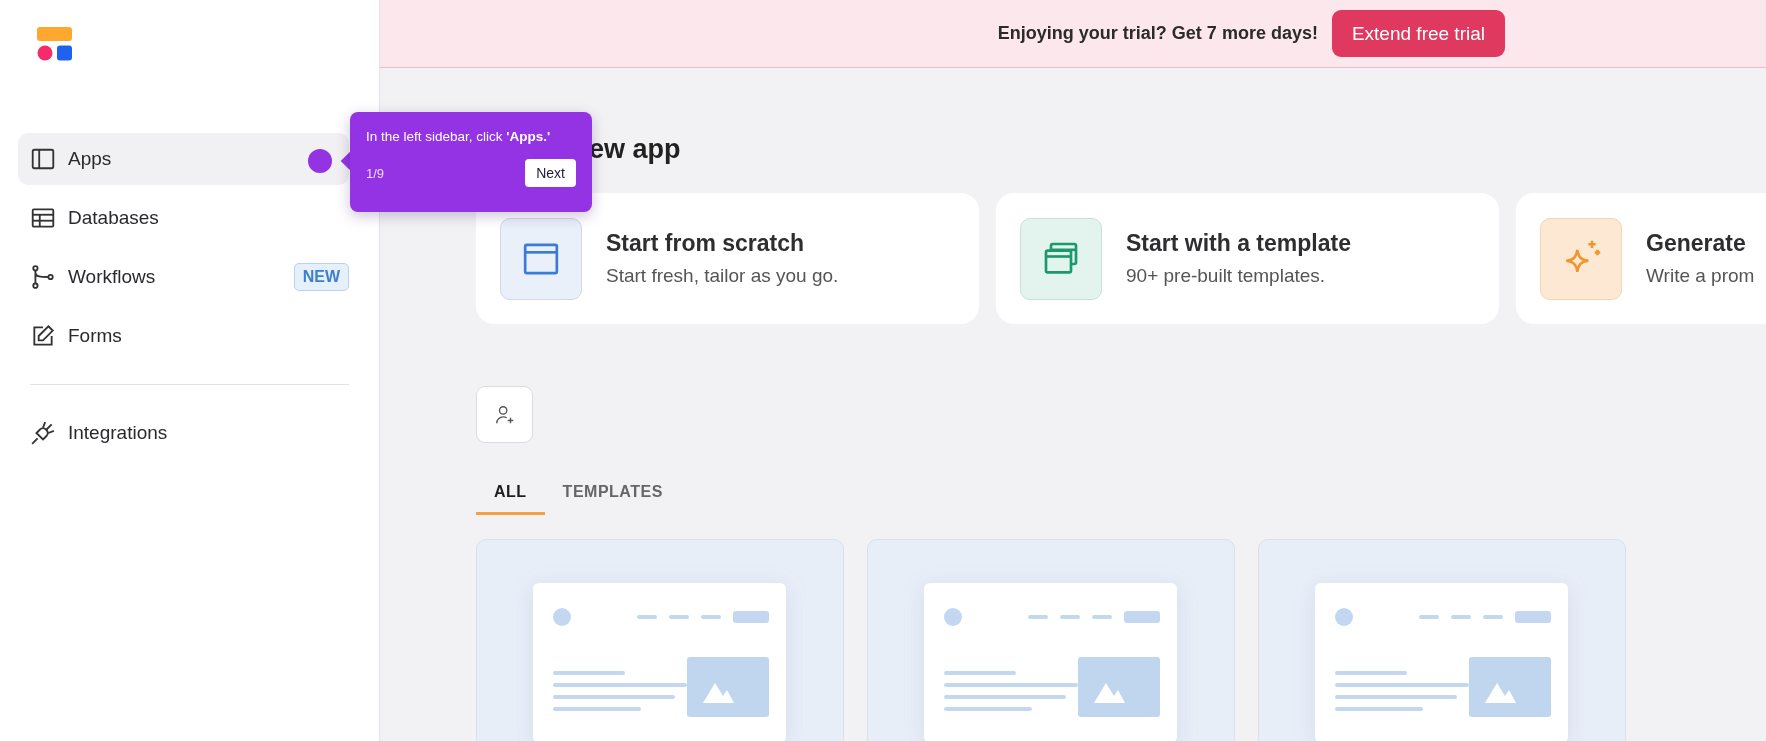 Image resolution: width=1766 pixels, height=741 pixels. I want to click on card-title: Start with a template, so click(1238, 243).